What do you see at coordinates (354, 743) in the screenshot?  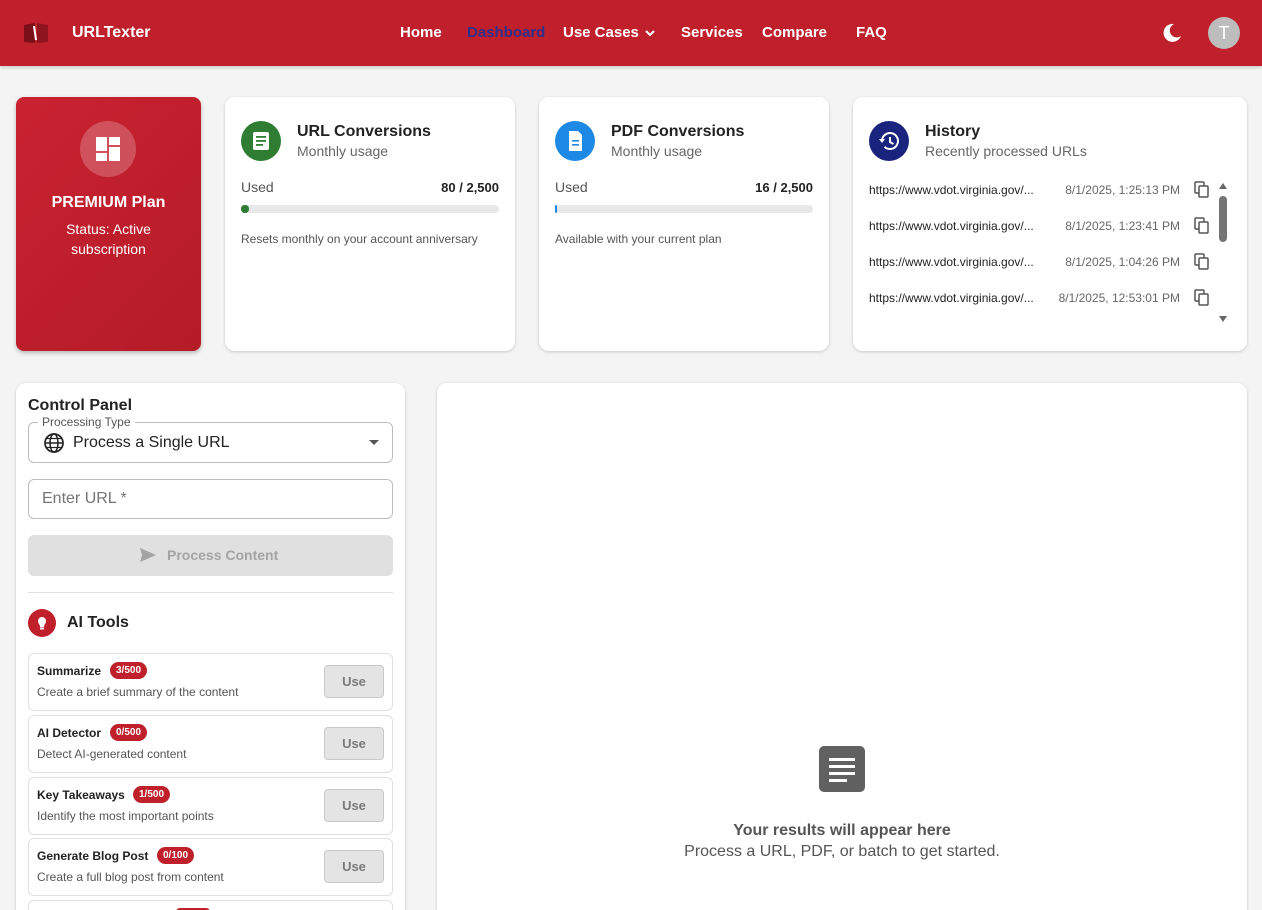 I see `use-ai-detector-button: Use` at bounding box center [354, 743].